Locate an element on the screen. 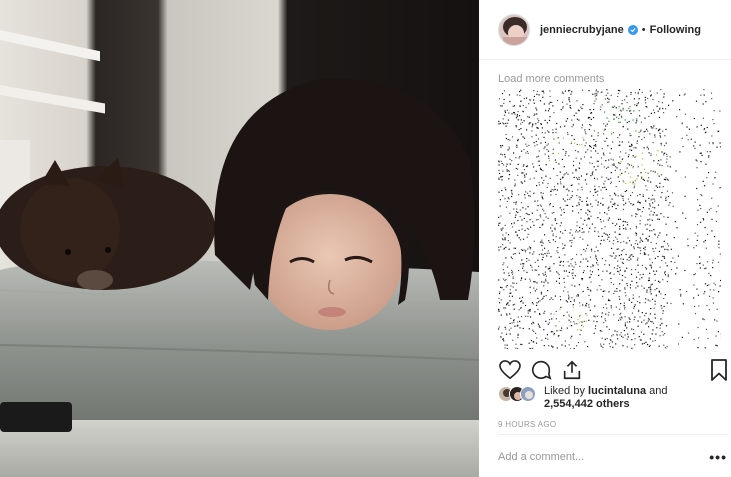 This screenshot has width=731, height=477. load-more-comments-link: Load more comments is located at coordinates (551, 79).